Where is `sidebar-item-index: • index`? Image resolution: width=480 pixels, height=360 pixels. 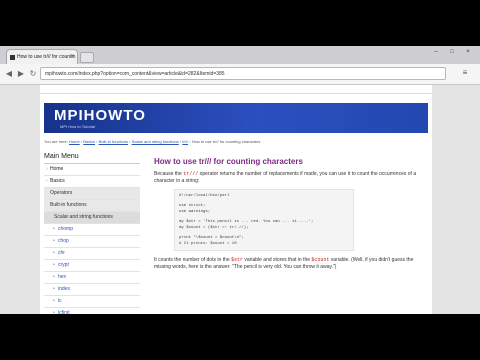 sidebar-item-index: • index is located at coordinates (92, 290).